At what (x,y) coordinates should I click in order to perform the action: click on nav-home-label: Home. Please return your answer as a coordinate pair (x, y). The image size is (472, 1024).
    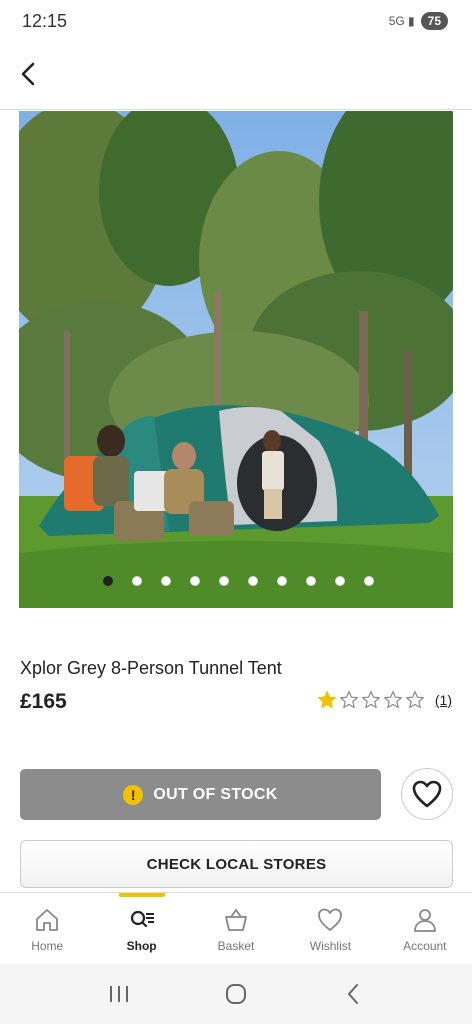
    Looking at the image, I should click on (47, 946).